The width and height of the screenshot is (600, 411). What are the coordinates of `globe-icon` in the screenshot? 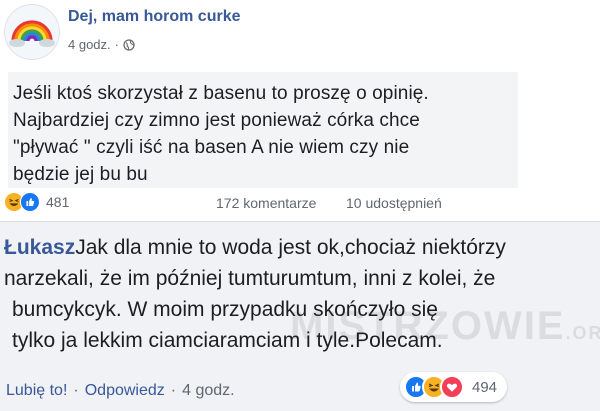 It's located at (129, 44).